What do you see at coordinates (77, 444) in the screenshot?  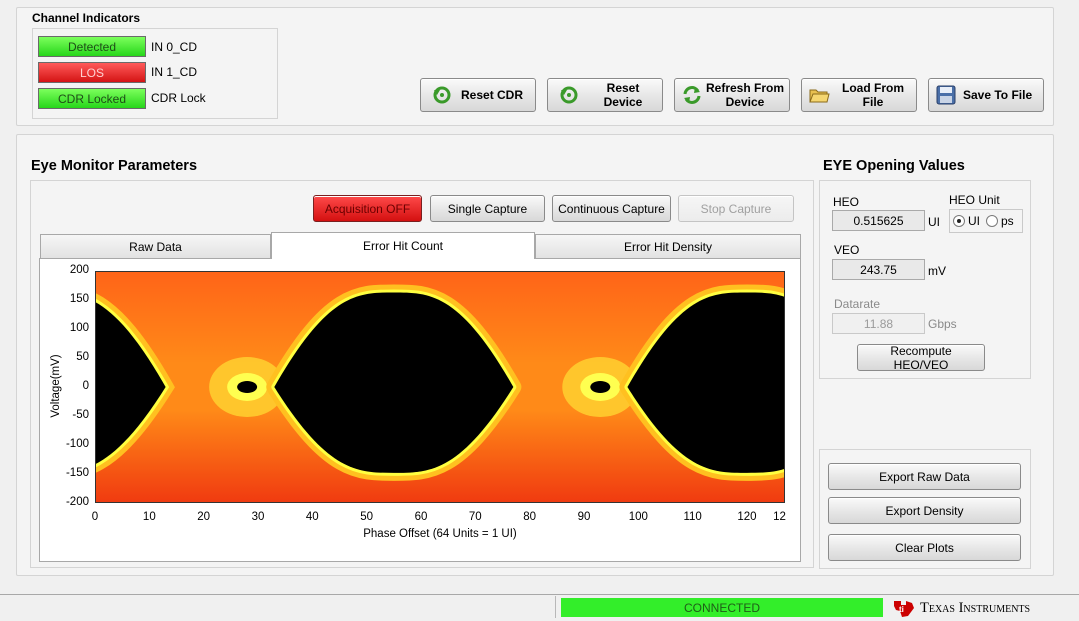 I see `y-tick-label: -100` at bounding box center [77, 444].